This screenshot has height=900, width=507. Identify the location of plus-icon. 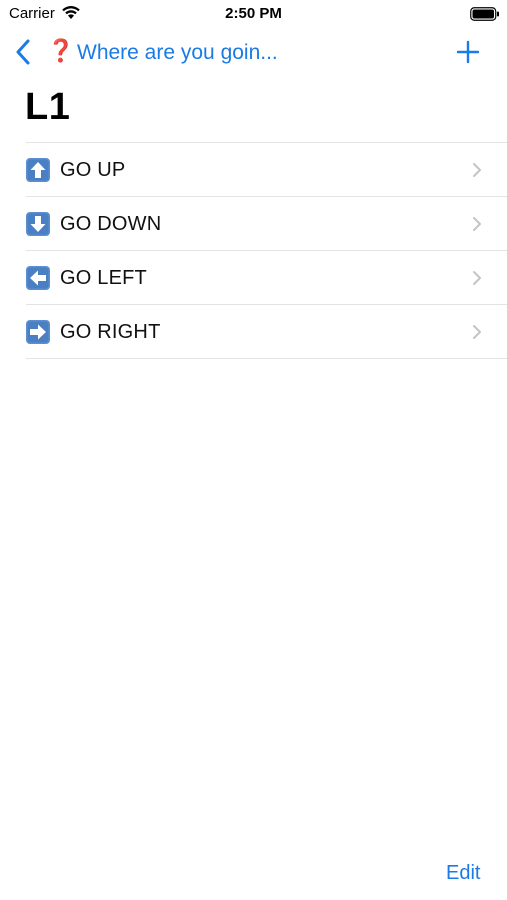
(468, 52).